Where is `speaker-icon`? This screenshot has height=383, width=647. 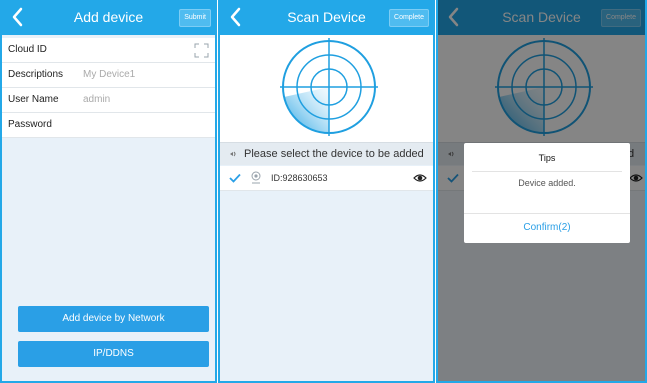 speaker-icon is located at coordinates (233, 154).